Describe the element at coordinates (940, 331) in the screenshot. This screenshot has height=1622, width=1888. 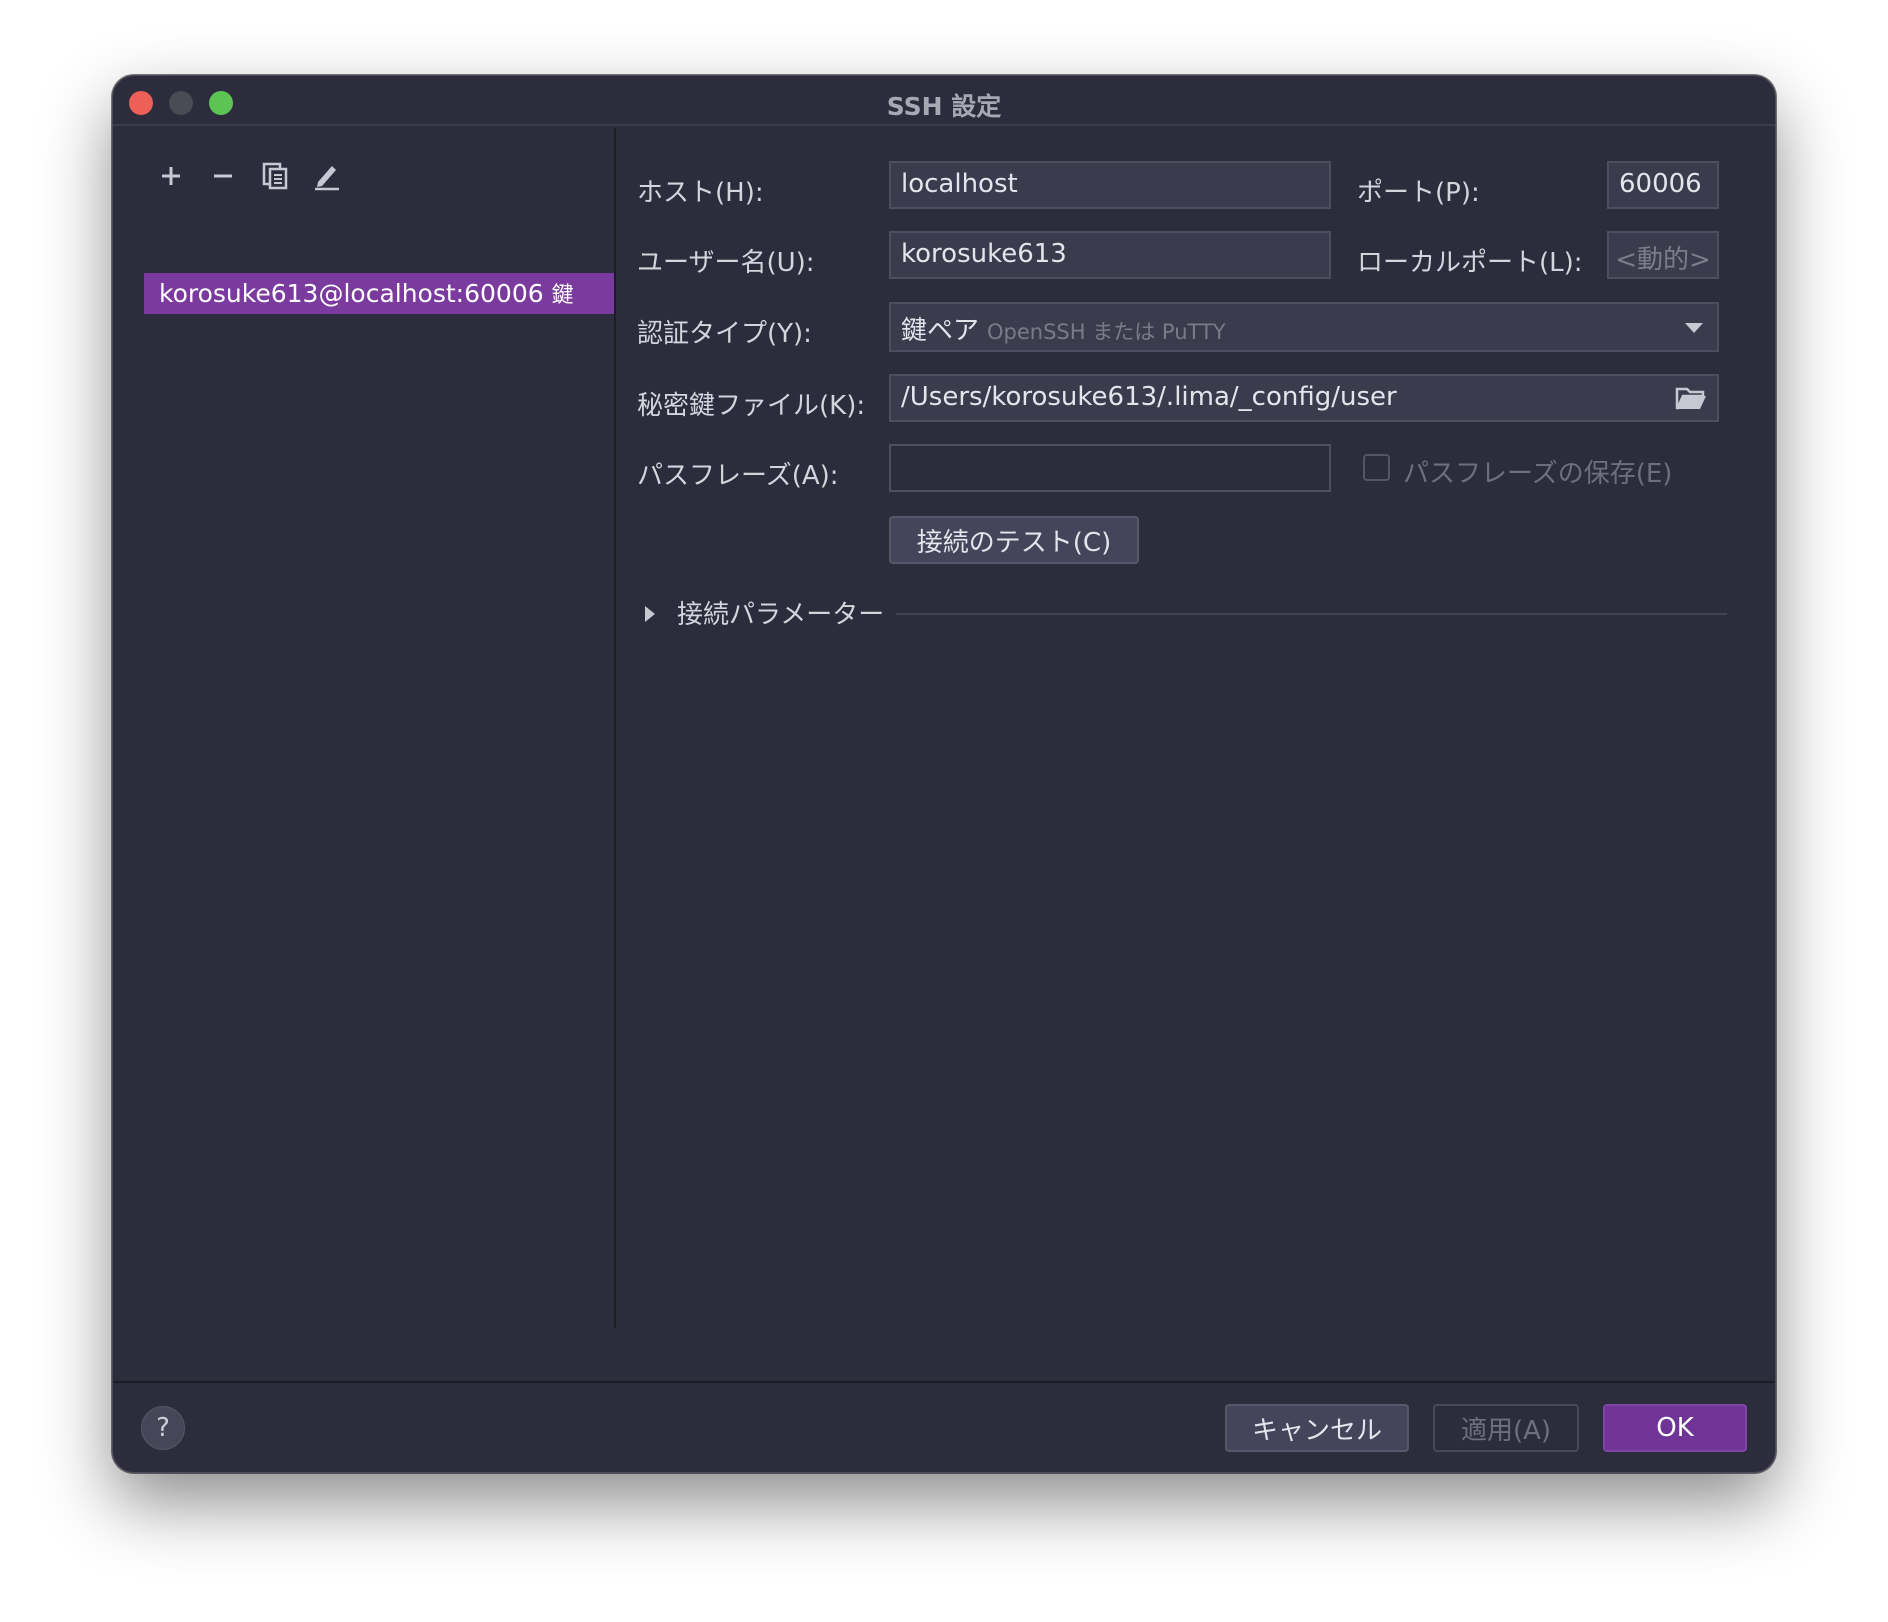
I see `auth-type-value: 鍵ペア` at that location.